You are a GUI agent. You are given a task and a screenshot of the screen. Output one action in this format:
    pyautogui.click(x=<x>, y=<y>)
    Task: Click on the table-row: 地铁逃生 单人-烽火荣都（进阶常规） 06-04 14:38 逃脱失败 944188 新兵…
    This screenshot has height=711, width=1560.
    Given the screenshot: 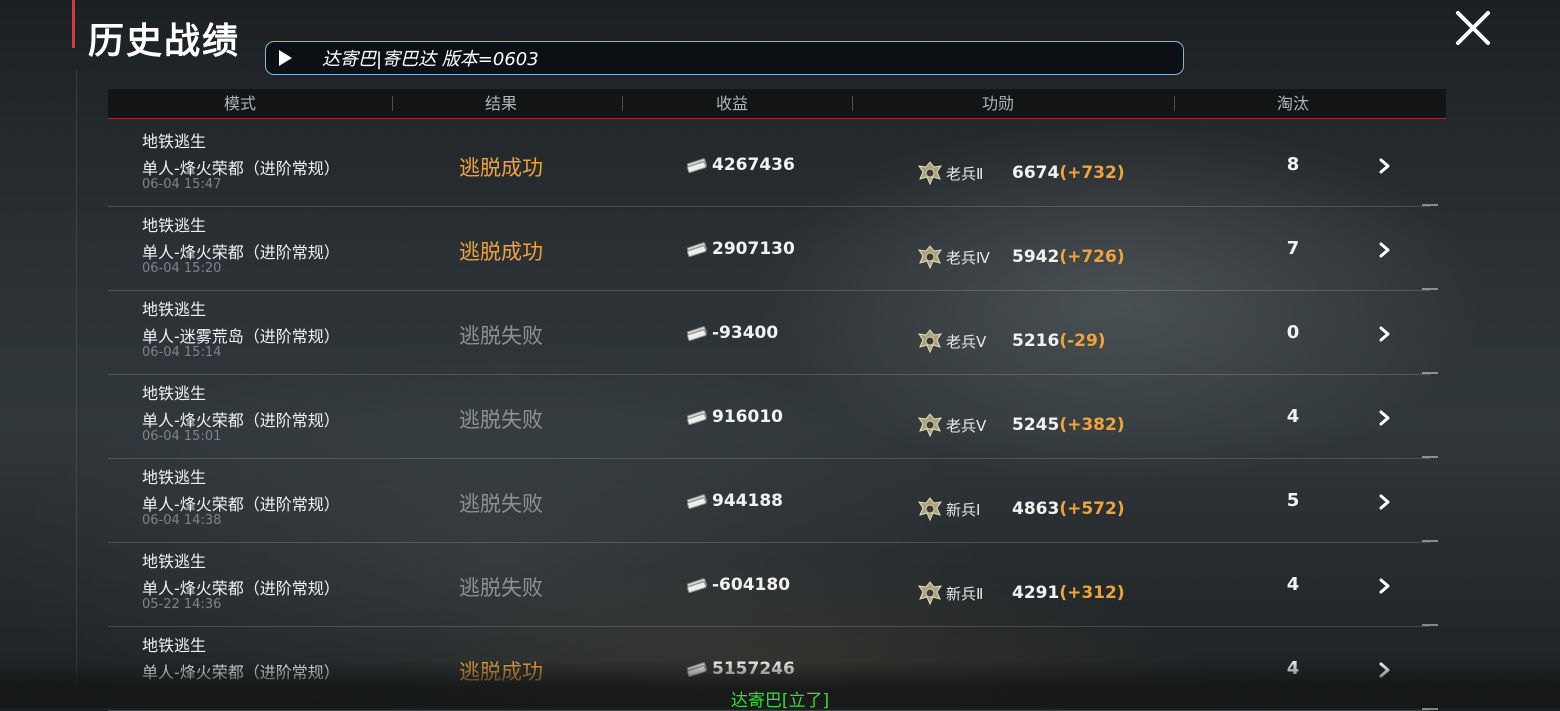 What is the action you would take?
    pyautogui.click(x=769, y=500)
    